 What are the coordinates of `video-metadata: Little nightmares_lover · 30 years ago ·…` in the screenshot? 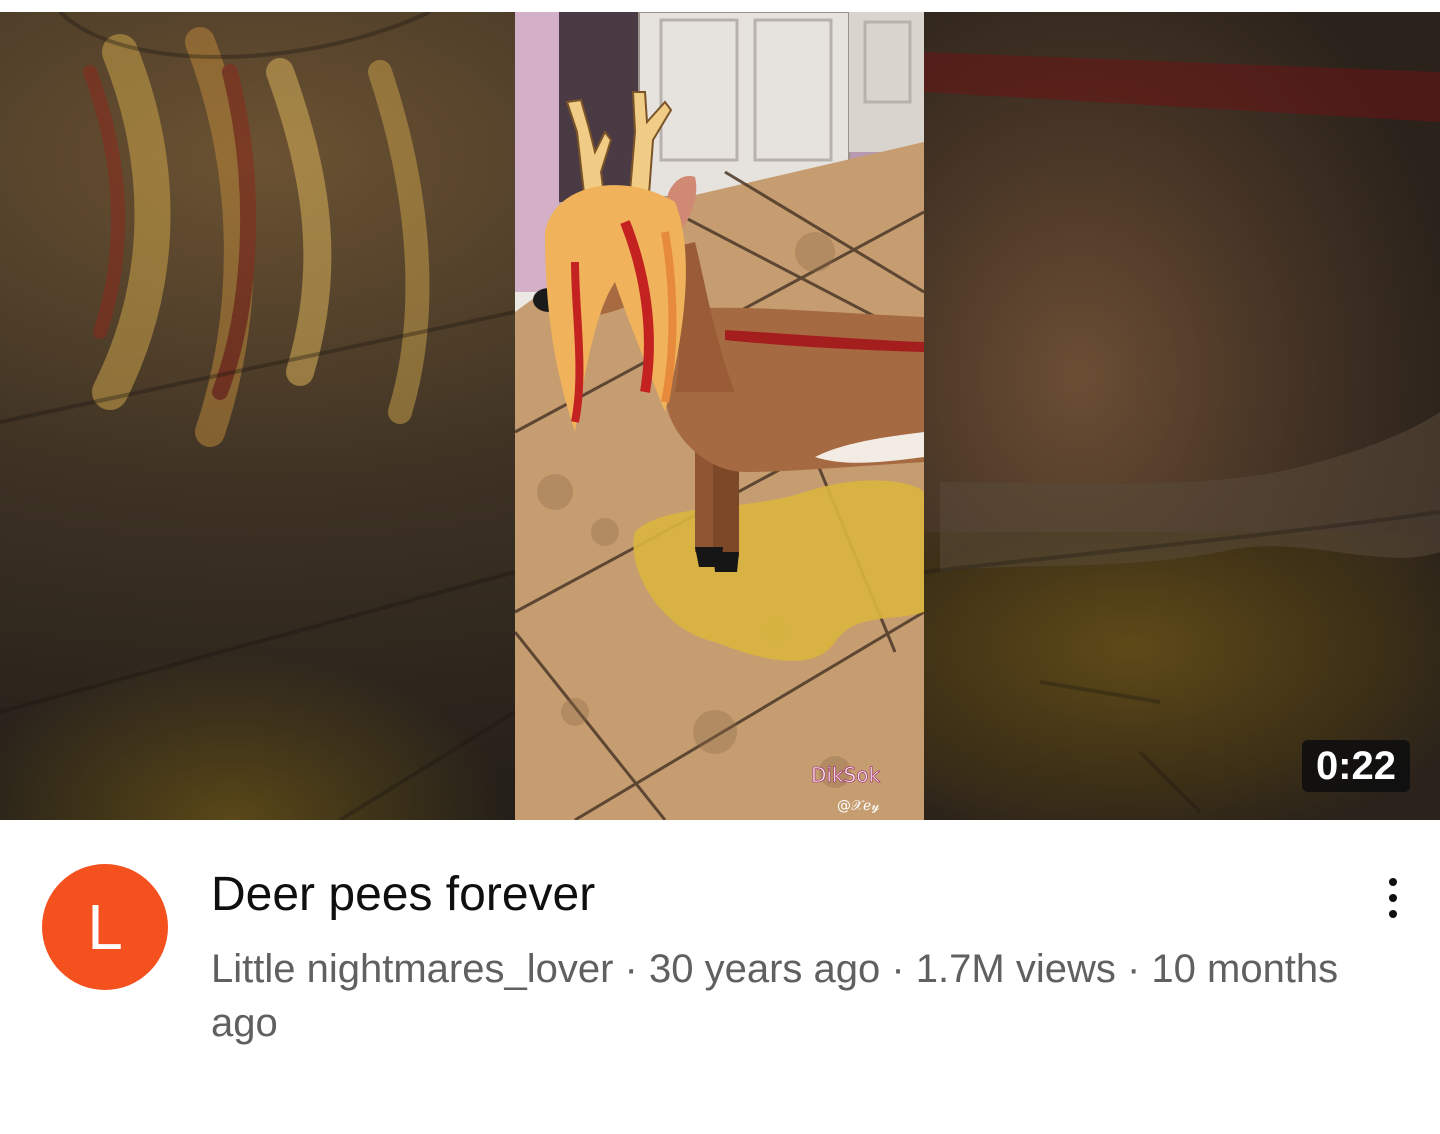 It's located at (775, 996).